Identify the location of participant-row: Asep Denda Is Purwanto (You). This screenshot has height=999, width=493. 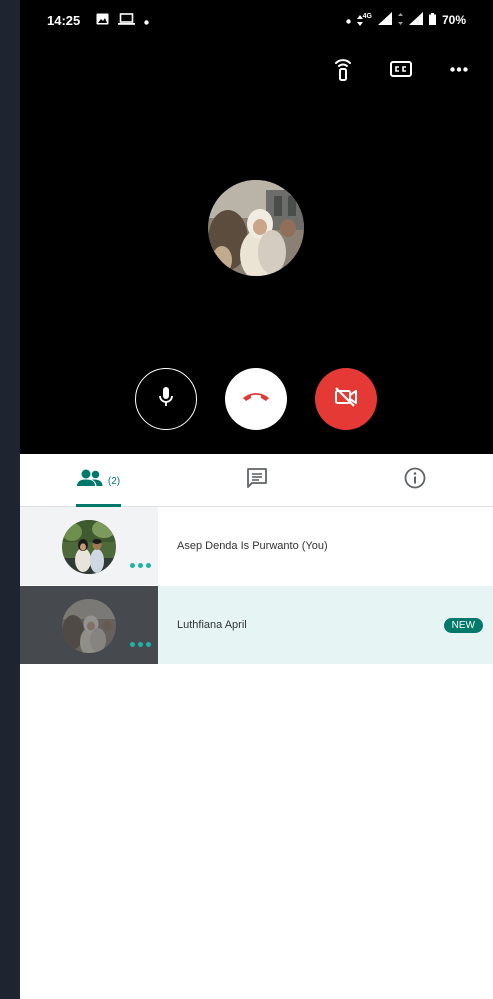
(256, 546).